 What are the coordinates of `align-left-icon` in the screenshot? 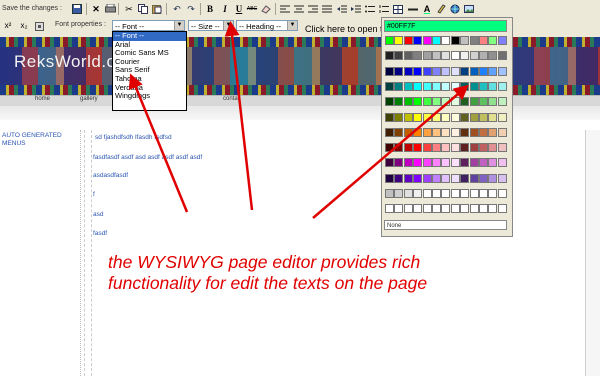 It's located at (285, 9).